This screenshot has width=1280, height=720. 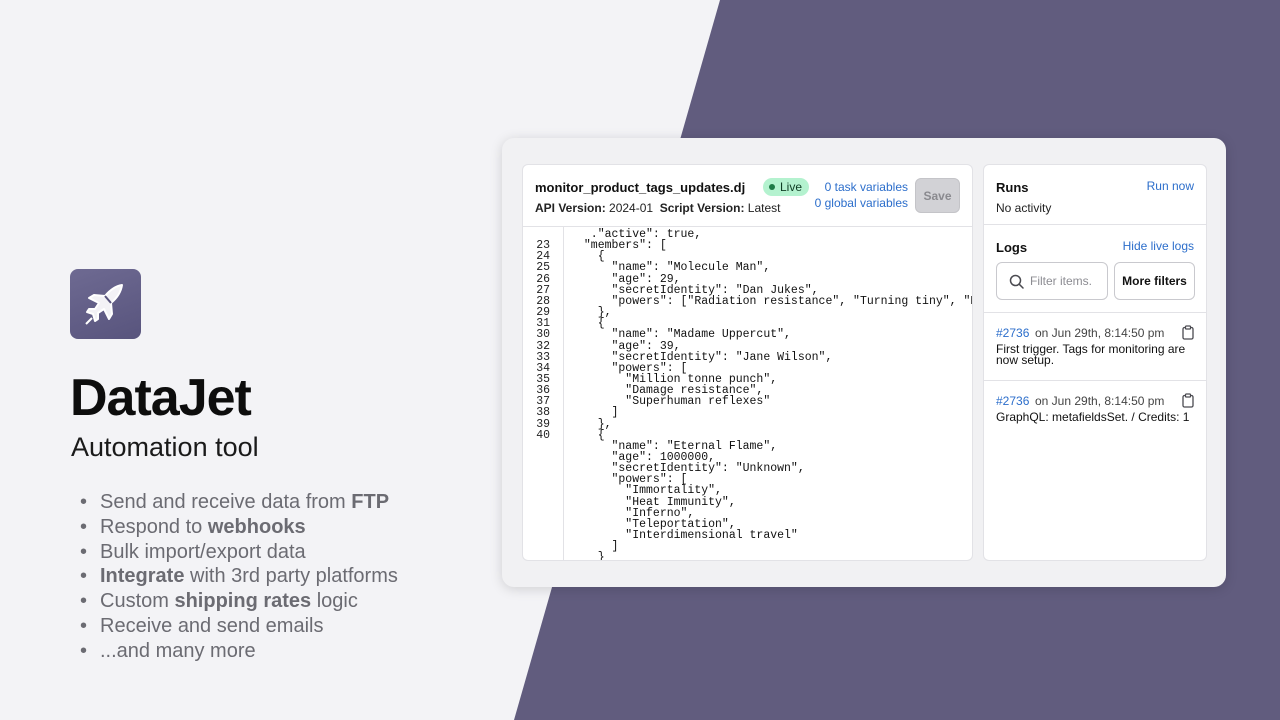 What do you see at coordinates (1154, 281) in the screenshot?
I see `more-filters-button: More filters` at bounding box center [1154, 281].